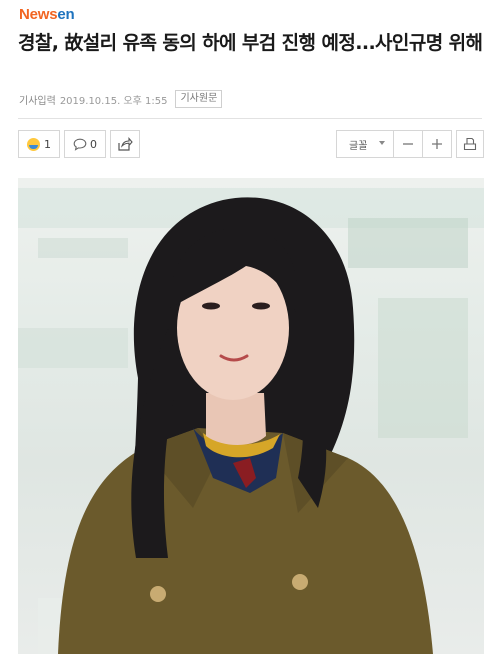 The width and height of the screenshot is (500, 654). What do you see at coordinates (382, 143) in the screenshot?
I see `caret-down-icon` at bounding box center [382, 143].